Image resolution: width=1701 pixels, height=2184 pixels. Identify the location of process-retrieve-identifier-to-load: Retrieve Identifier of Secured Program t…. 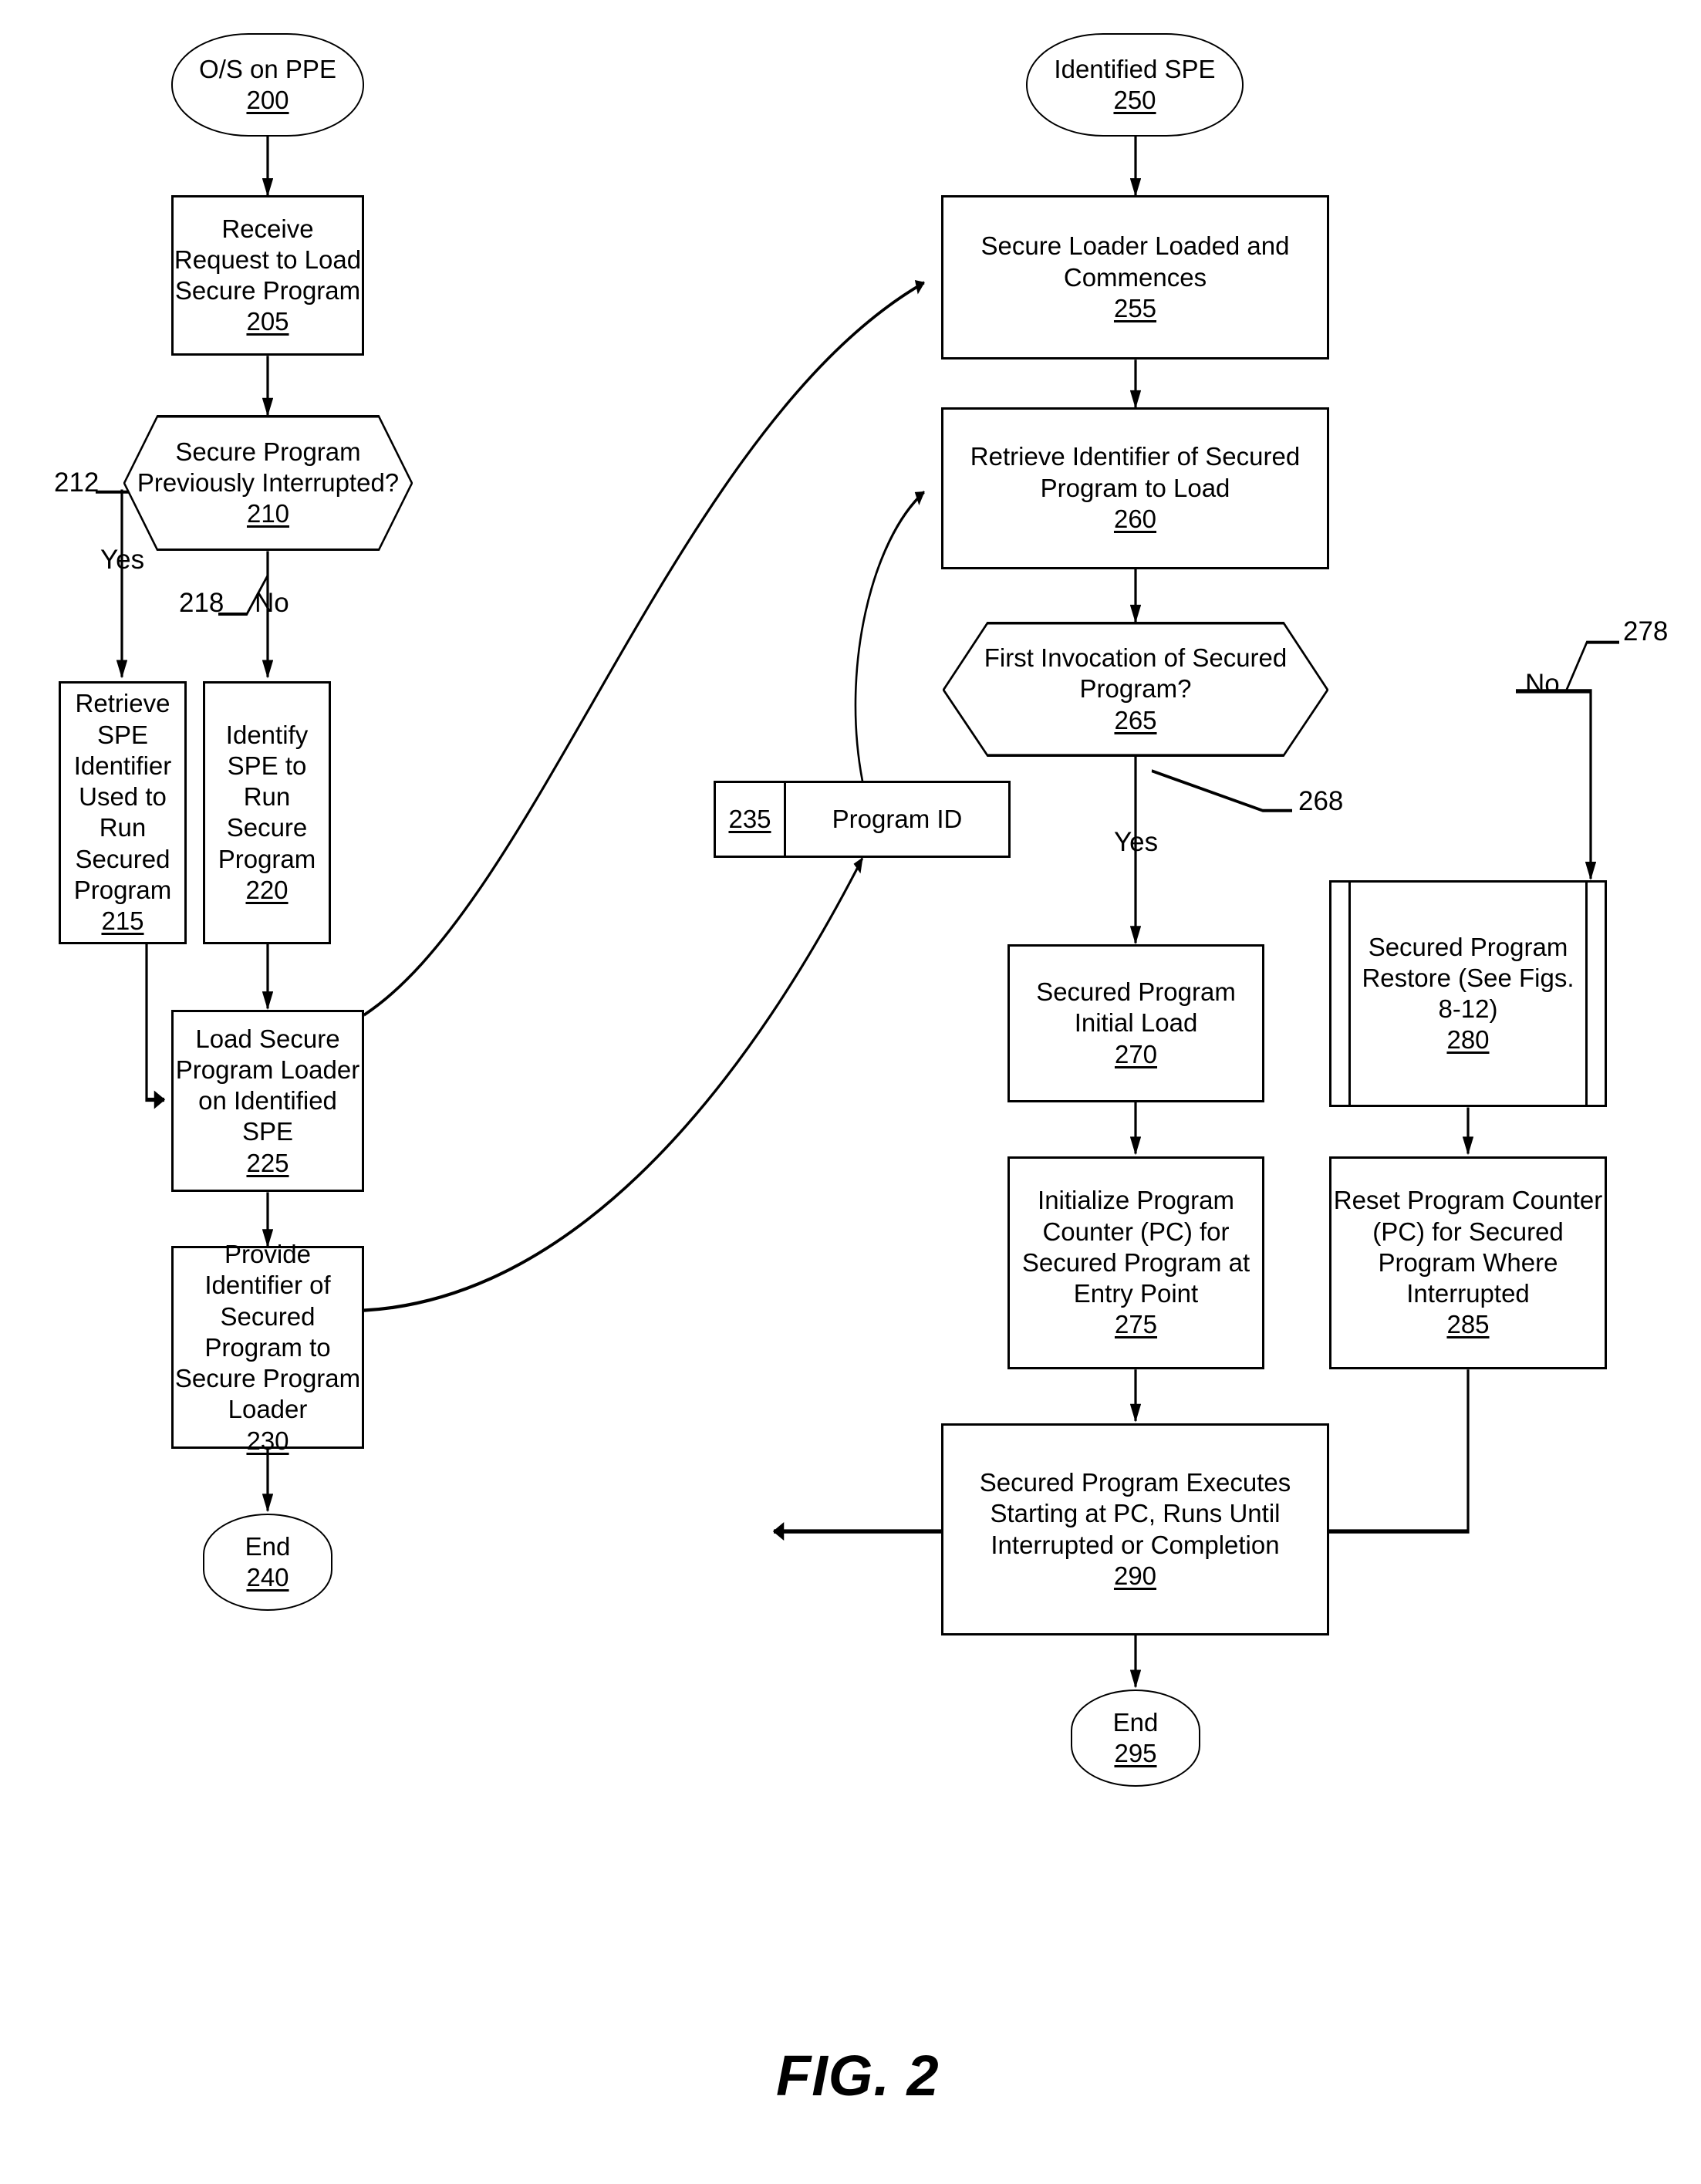
(1135, 488).